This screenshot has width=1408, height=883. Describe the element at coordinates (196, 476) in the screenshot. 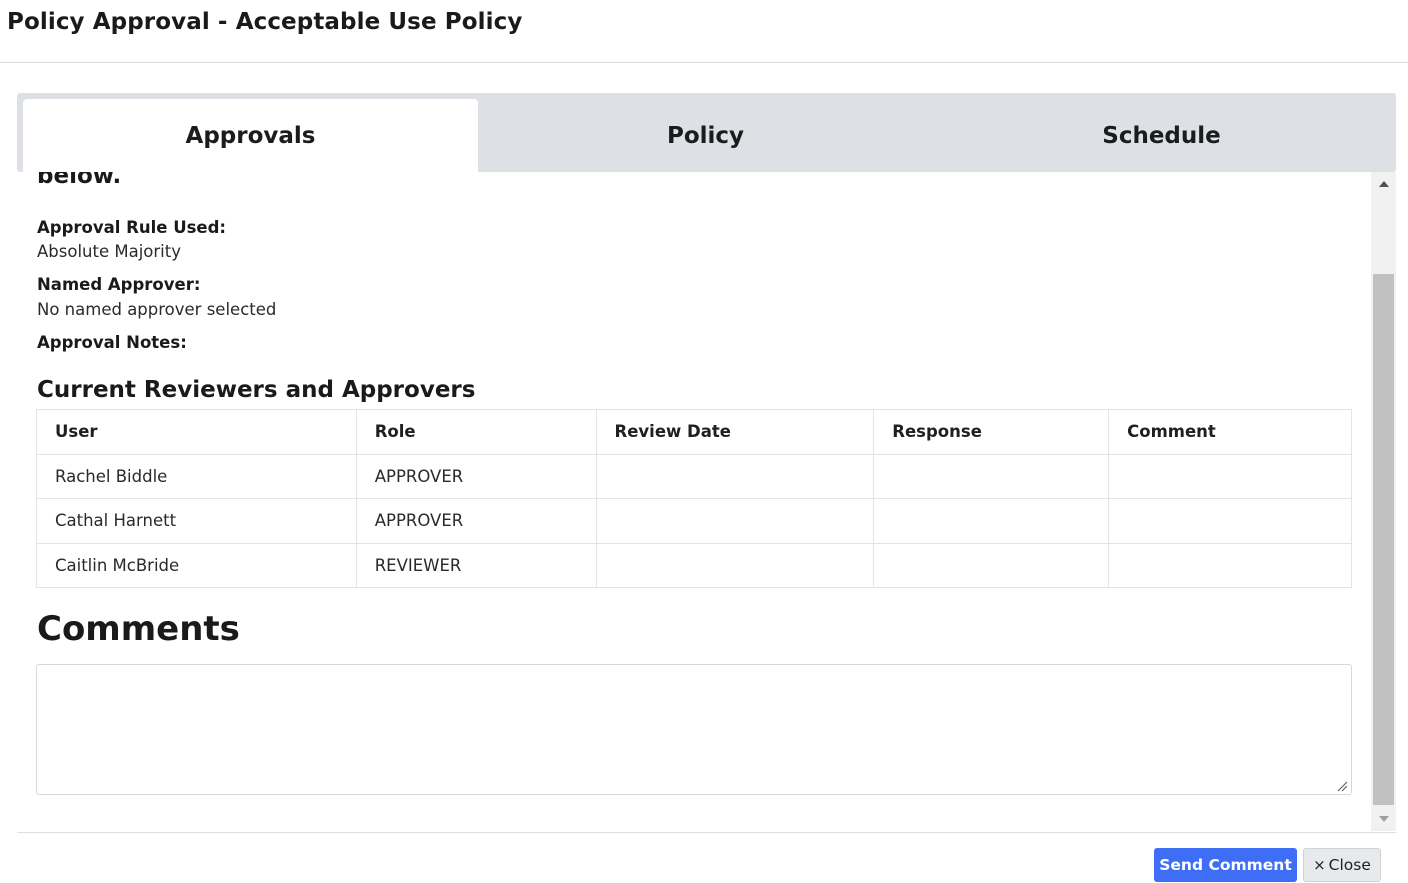

I see `cell-user: Rachel Biddle` at that location.